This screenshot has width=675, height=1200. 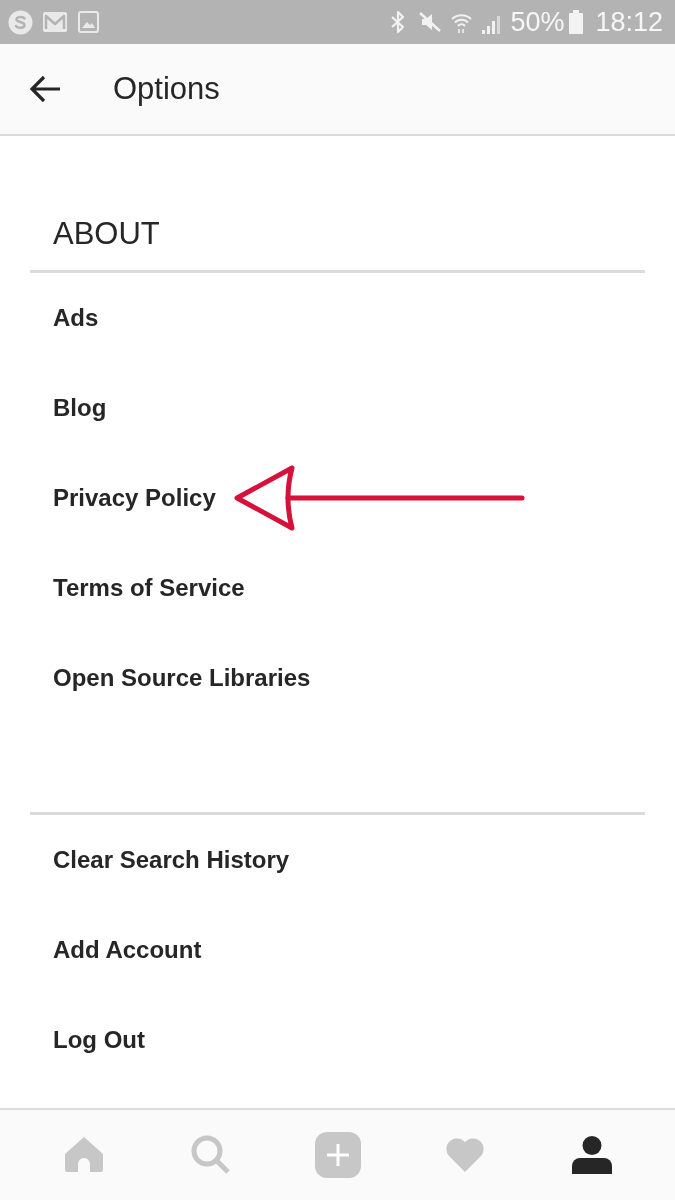 What do you see at coordinates (430, 22) in the screenshot?
I see `muted-speaker-icon` at bounding box center [430, 22].